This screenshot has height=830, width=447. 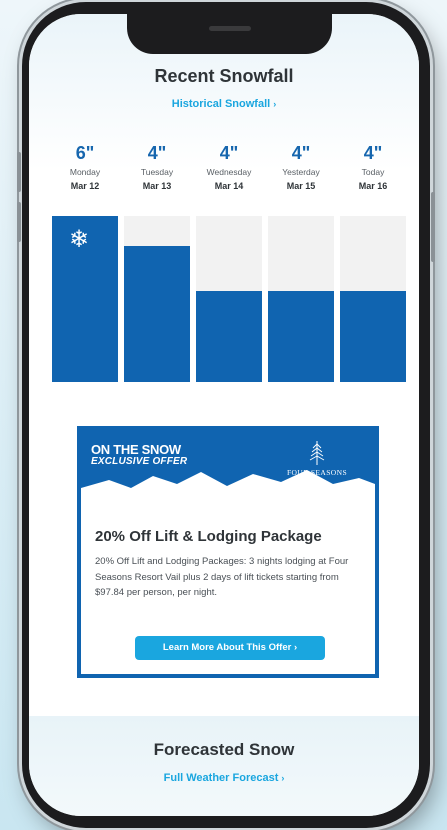 What do you see at coordinates (373, 172) in the screenshot?
I see `day-name: Today` at bounding box center [373, 172].